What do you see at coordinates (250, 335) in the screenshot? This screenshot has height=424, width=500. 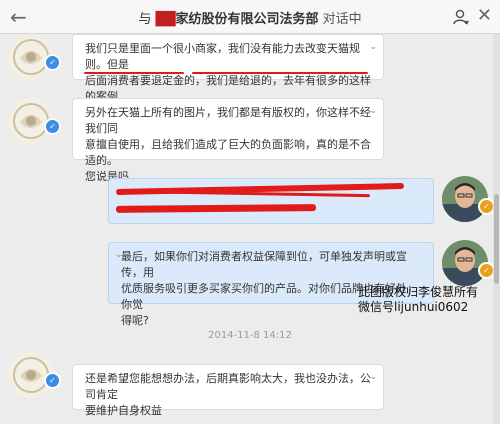 I see `message-timestamp: 2014-11-8 14:12` at bounding box center [250, 335].